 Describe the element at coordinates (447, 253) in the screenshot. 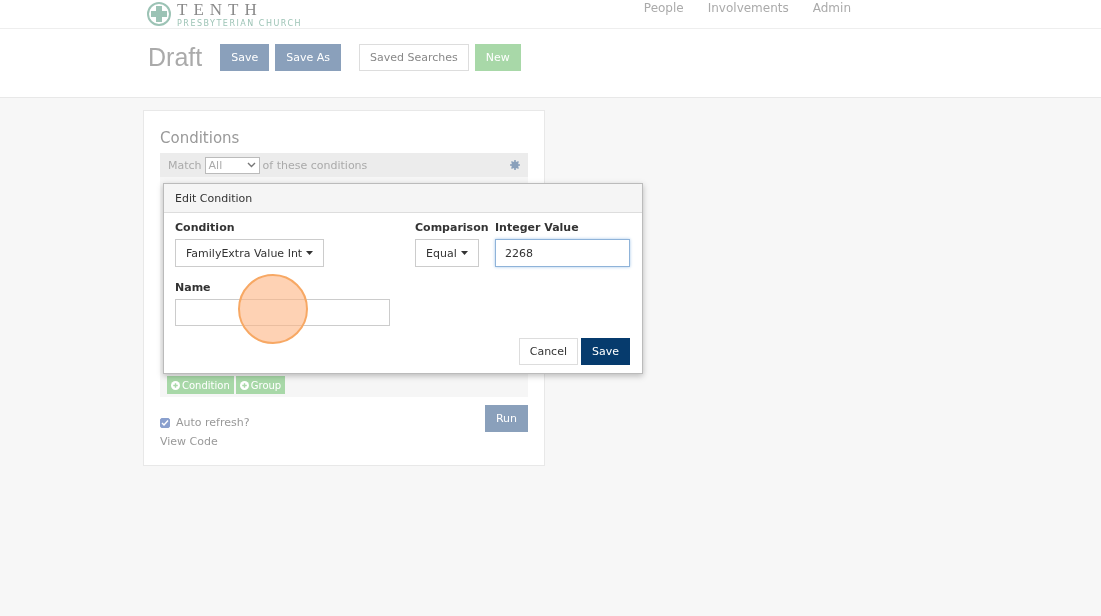

I see `comparison-dropdown: Equal` at that location.